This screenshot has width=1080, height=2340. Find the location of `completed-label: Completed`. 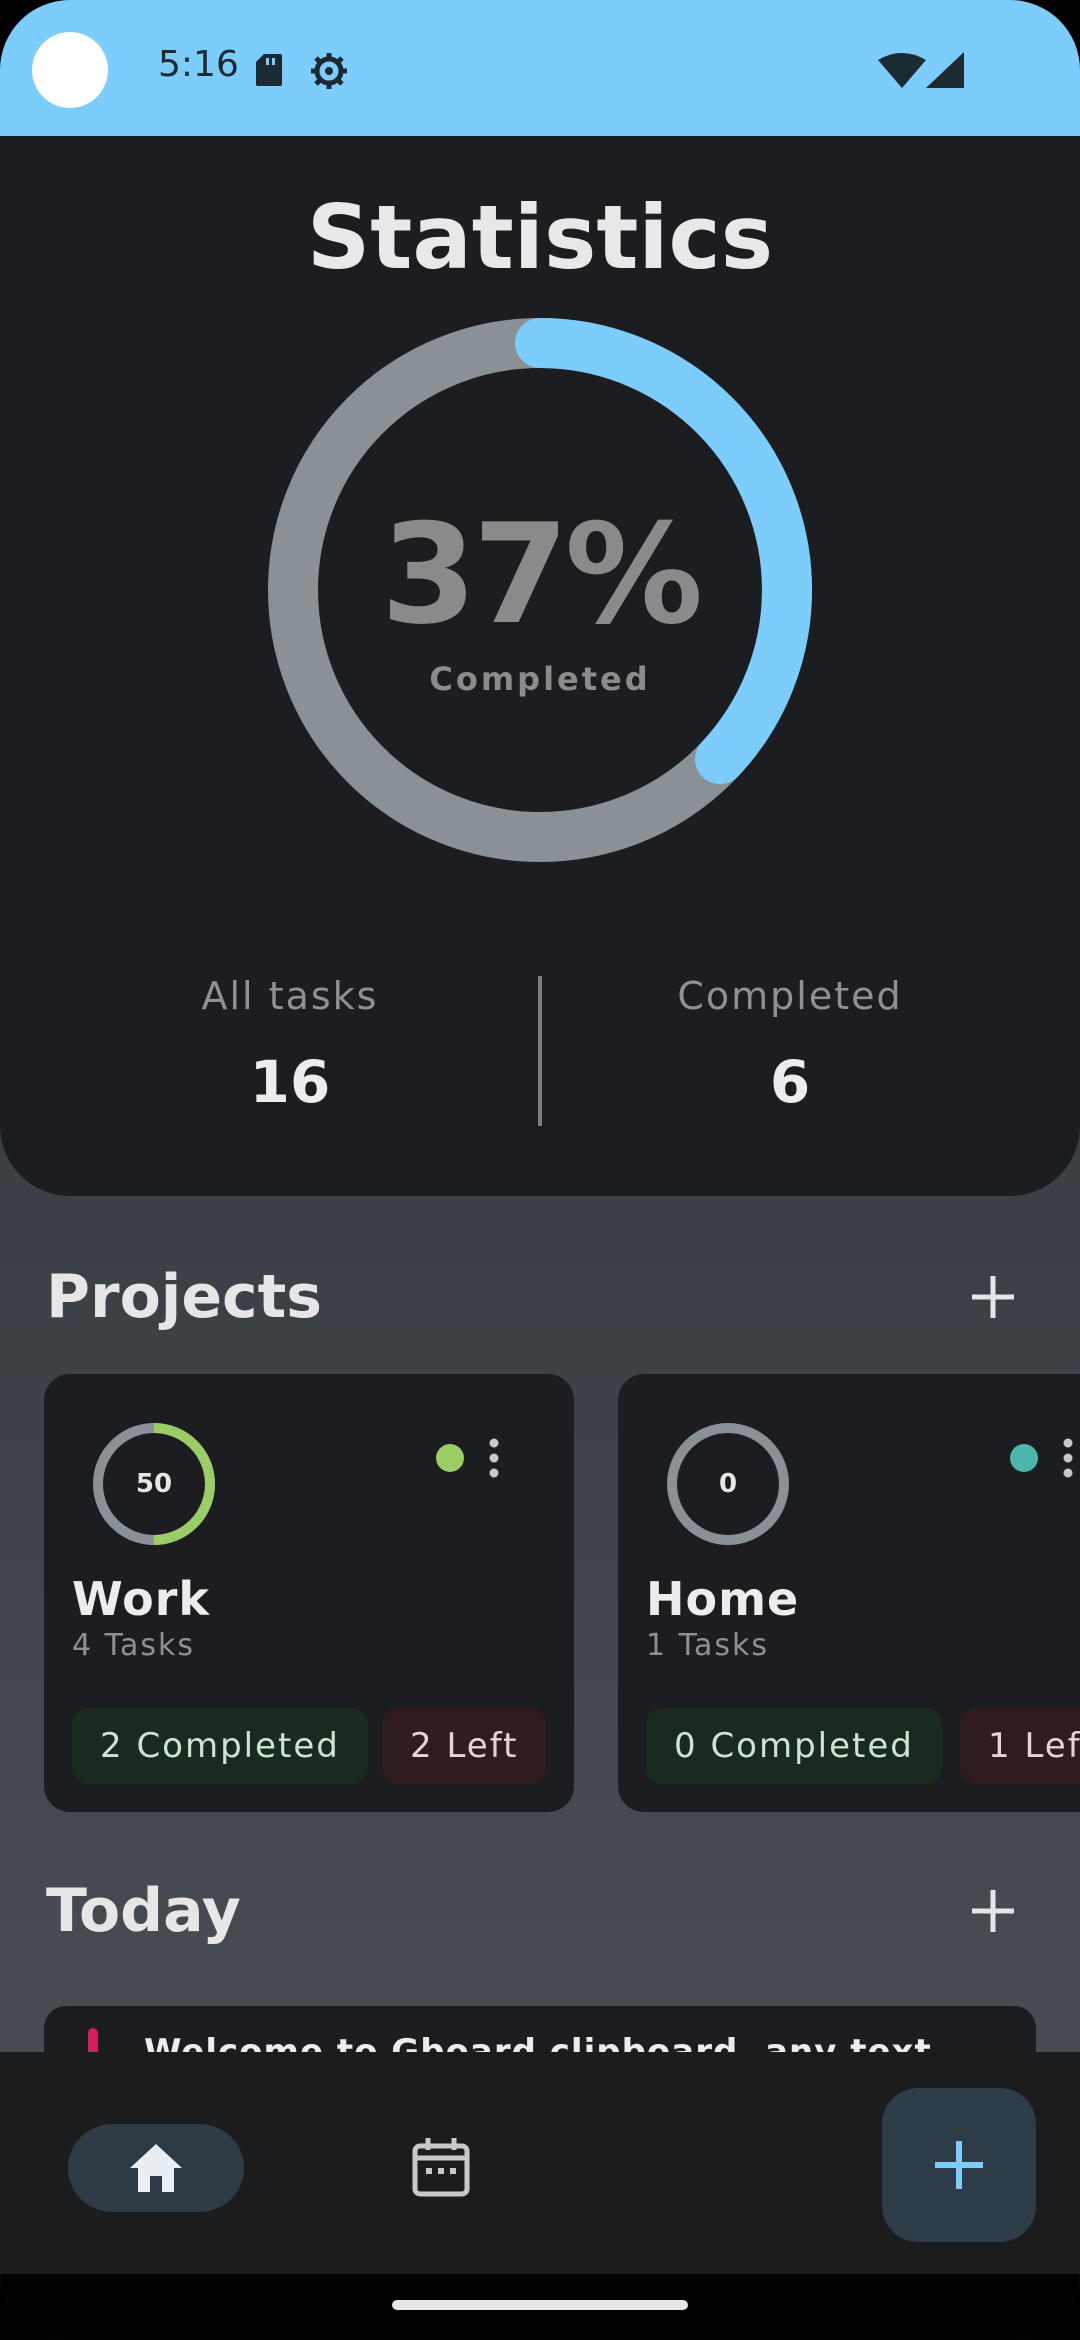

completed-label: Completed is located at coordinates (790, 996).